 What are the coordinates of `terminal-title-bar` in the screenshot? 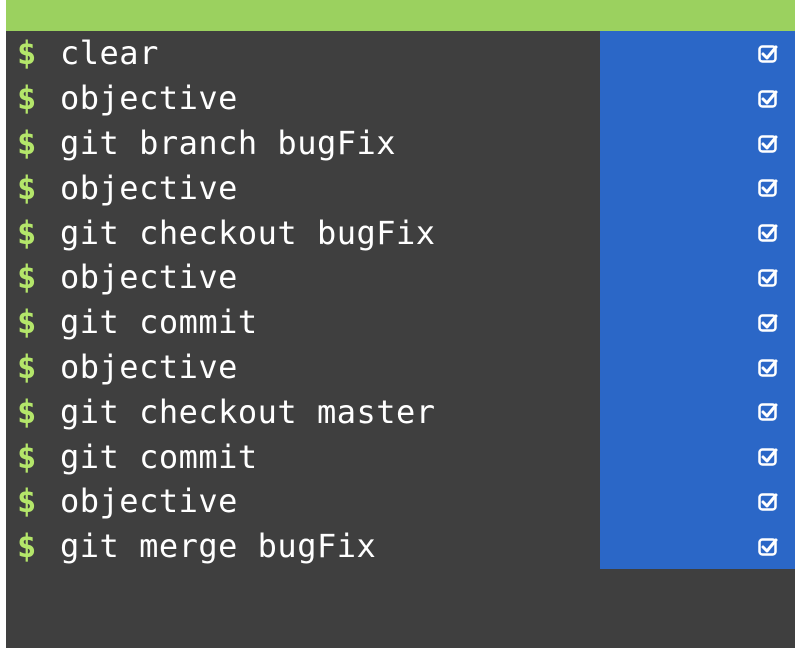 It's located at (400, 15).